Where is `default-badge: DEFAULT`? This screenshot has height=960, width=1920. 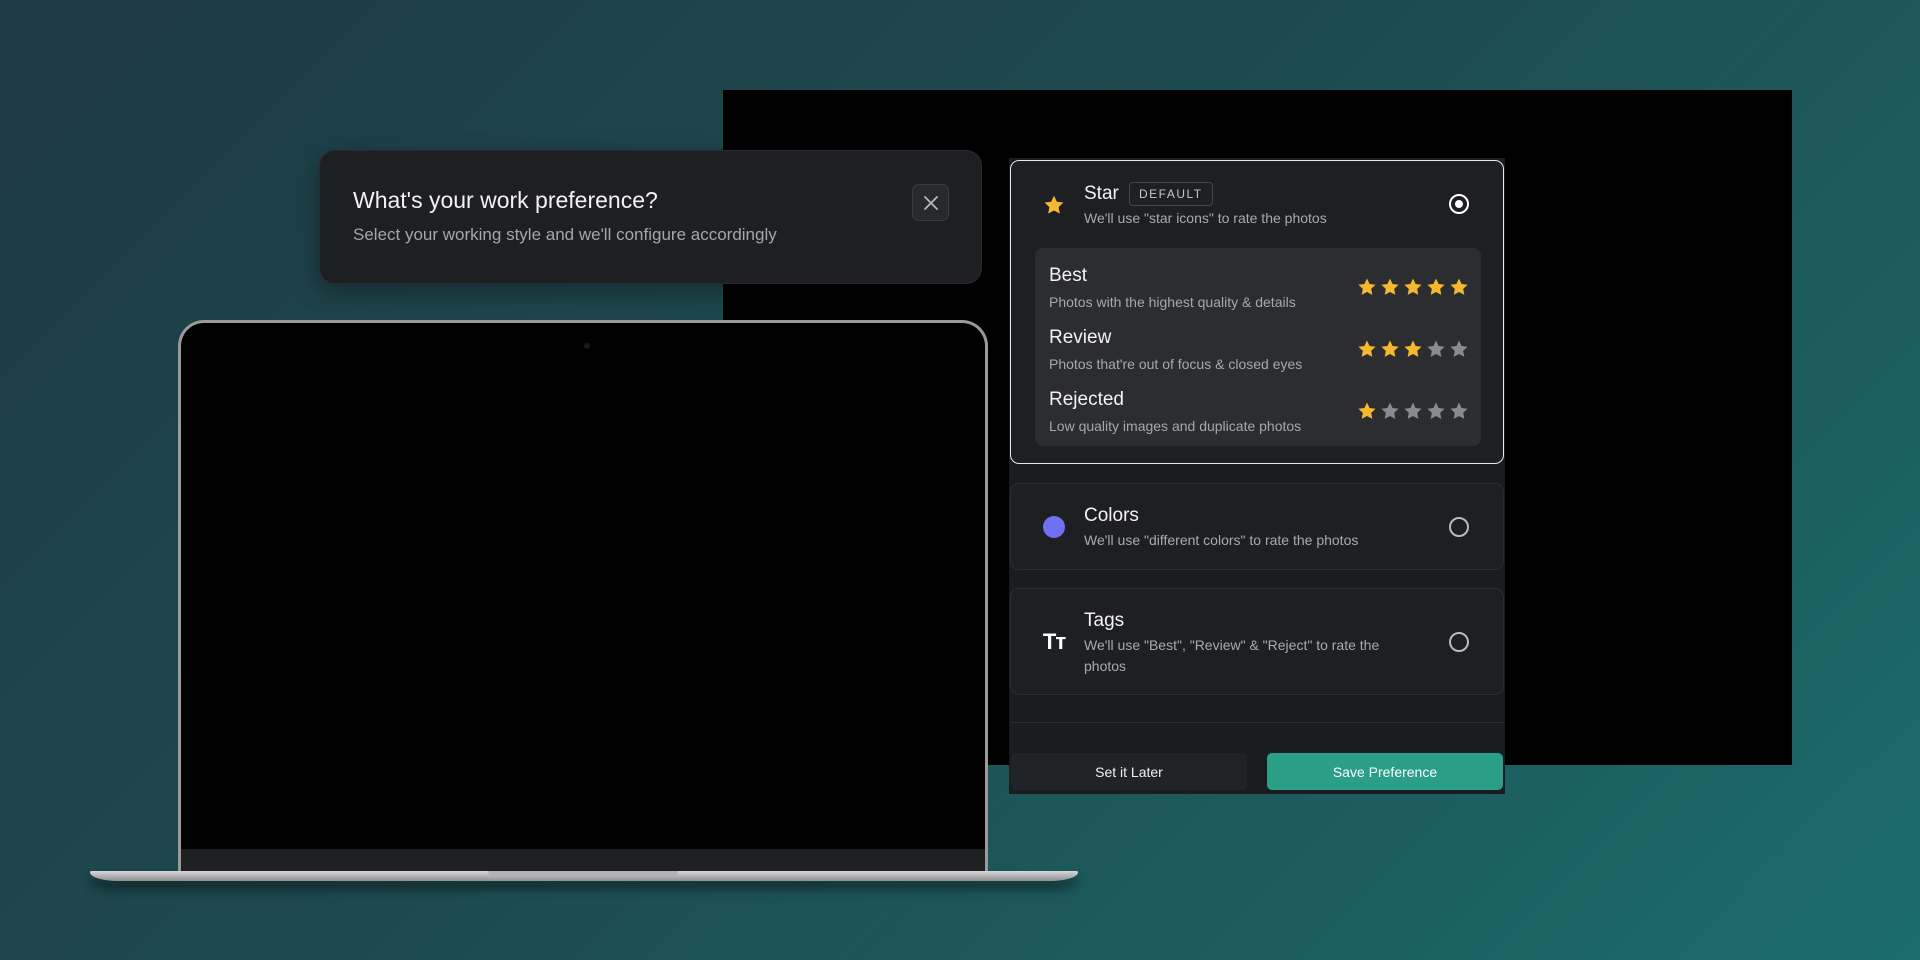 default-badge: DEFAULT is located at coordinates (1171, 194).